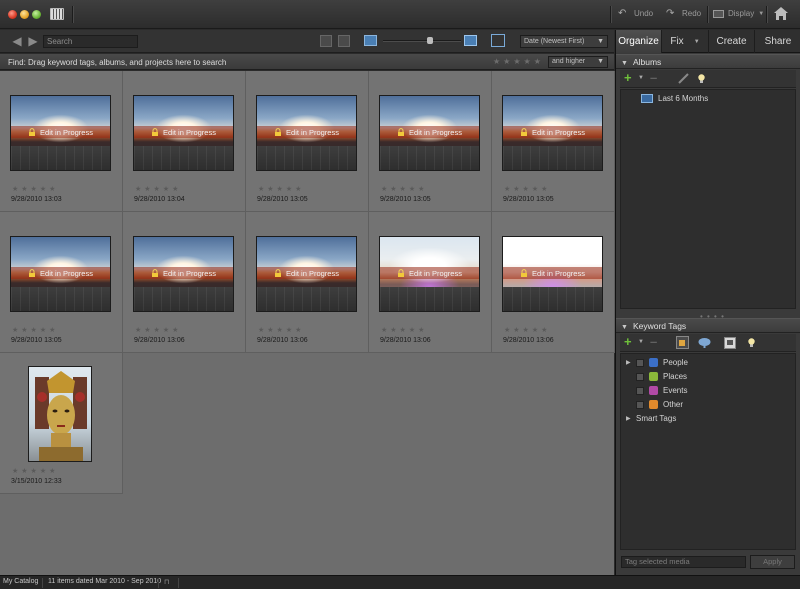 The height and width of the screenshot is (589, 800). I want to click on media-item: Edit in Progress ★★★★★ 9/28/2010 13:03, so click(61, 141).